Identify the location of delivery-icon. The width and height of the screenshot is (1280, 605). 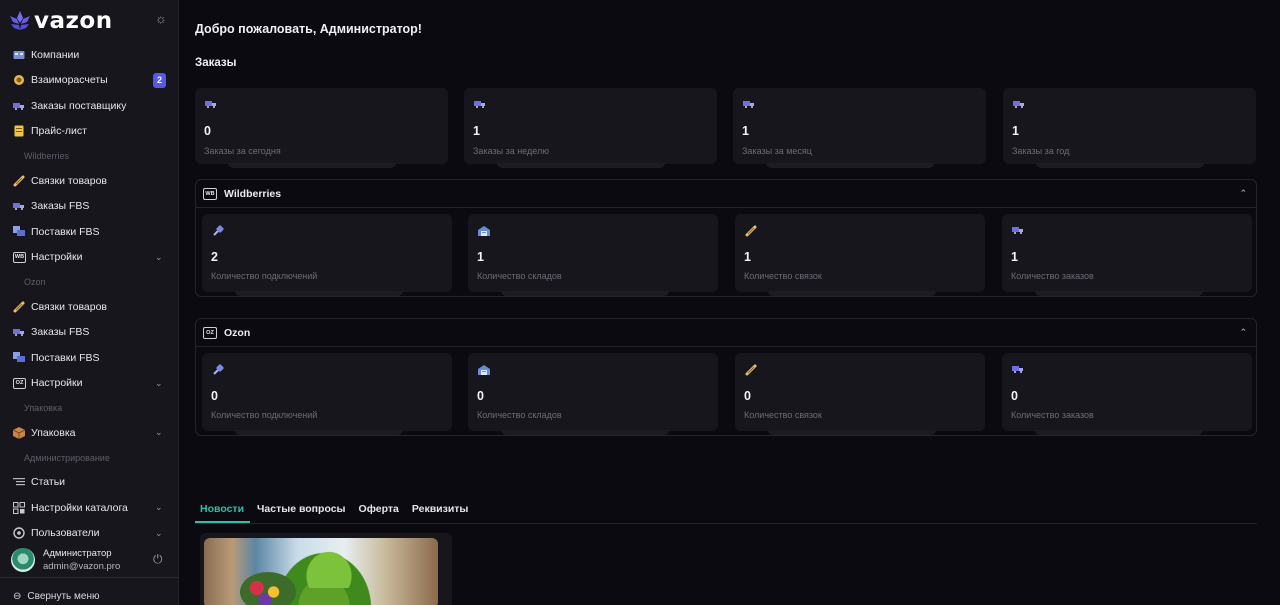
(19, 232).